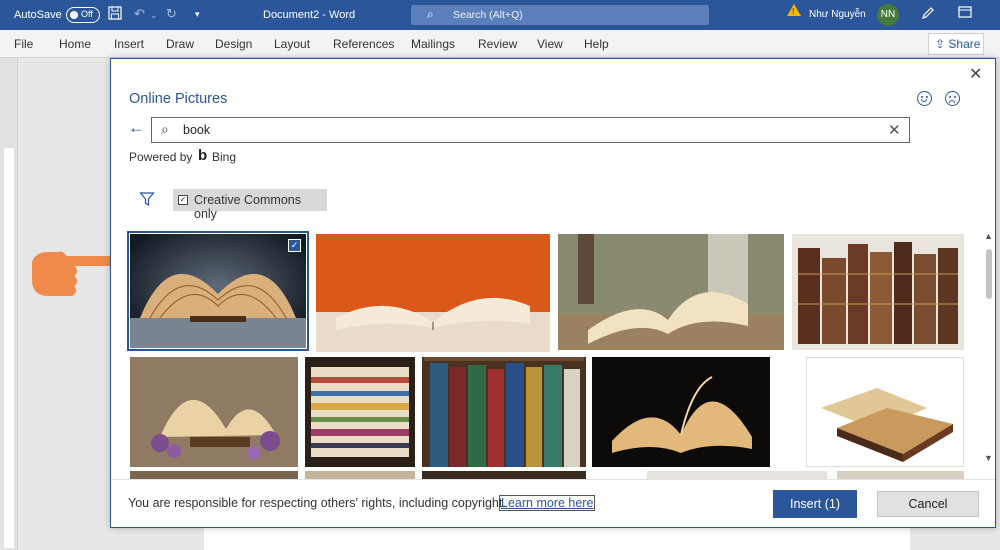  I want to click on filter-icon, so click(147, 199).